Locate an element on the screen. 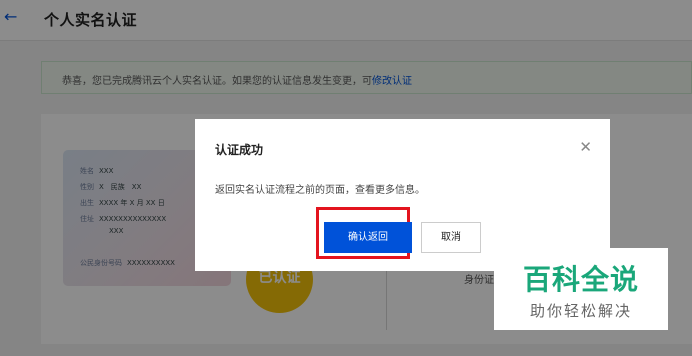  watermark: 百科全说 助你轻松解决 is located at coordinates (581, 289).